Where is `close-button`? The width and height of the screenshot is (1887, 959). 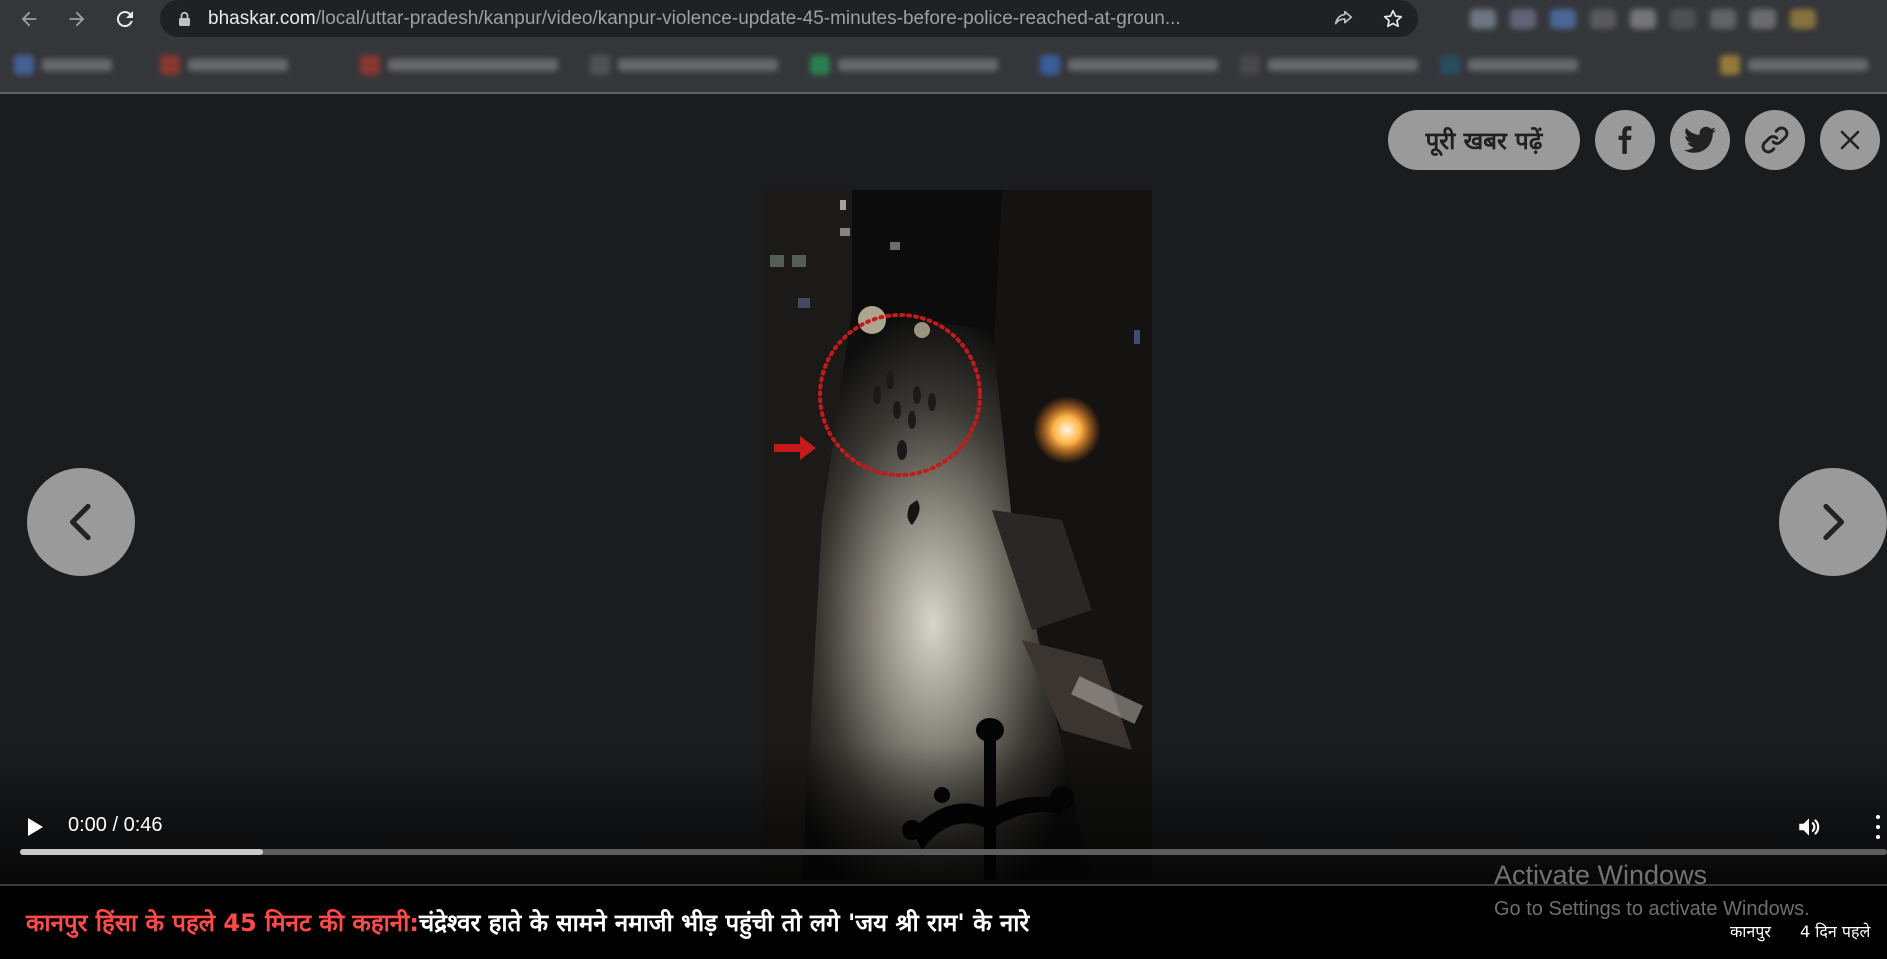
close-button is located at coordinates (1850, 140).